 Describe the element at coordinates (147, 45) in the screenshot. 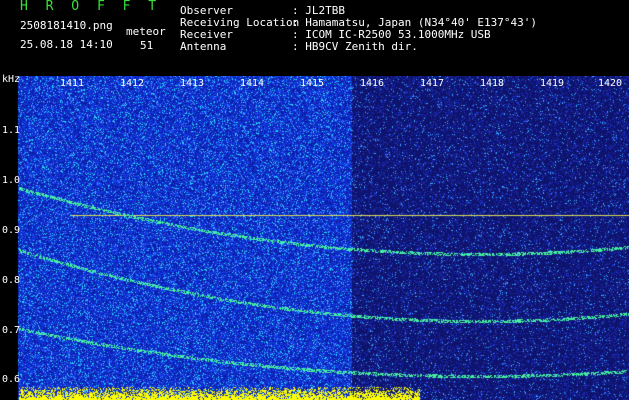

I see `meteor-count: 51` at that location.